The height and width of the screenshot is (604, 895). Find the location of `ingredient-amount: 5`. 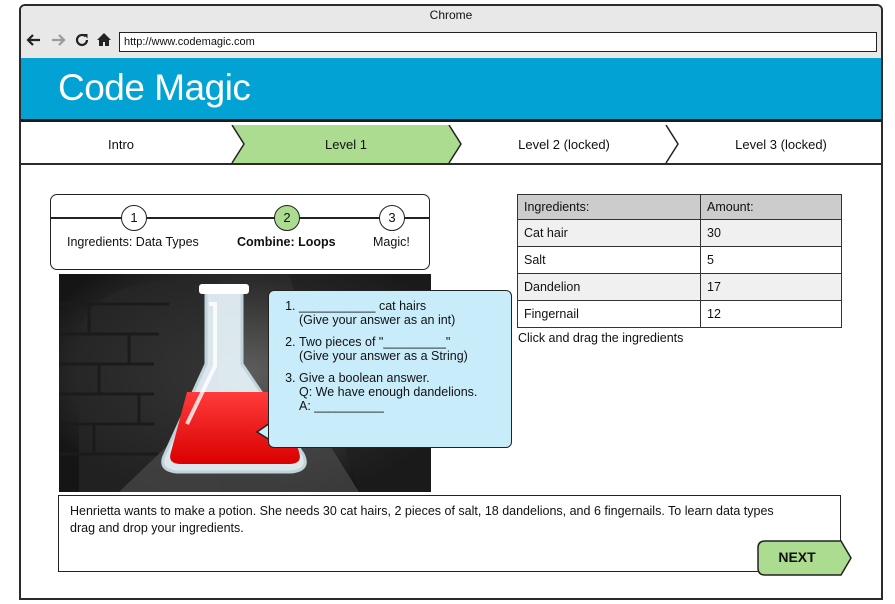

ingredient-amount: 5 is located at coordinates (771, 260).